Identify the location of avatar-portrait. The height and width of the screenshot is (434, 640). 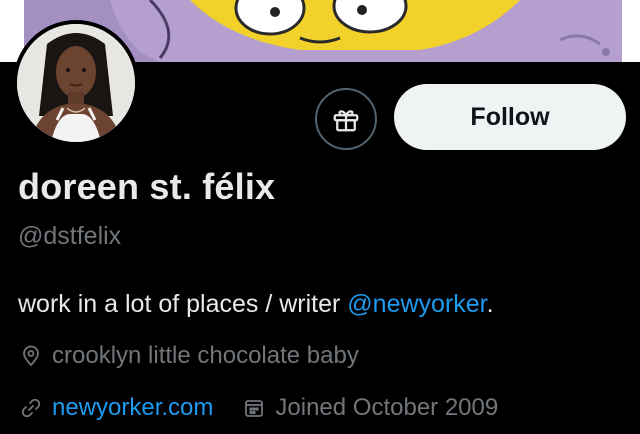
(76, 83).